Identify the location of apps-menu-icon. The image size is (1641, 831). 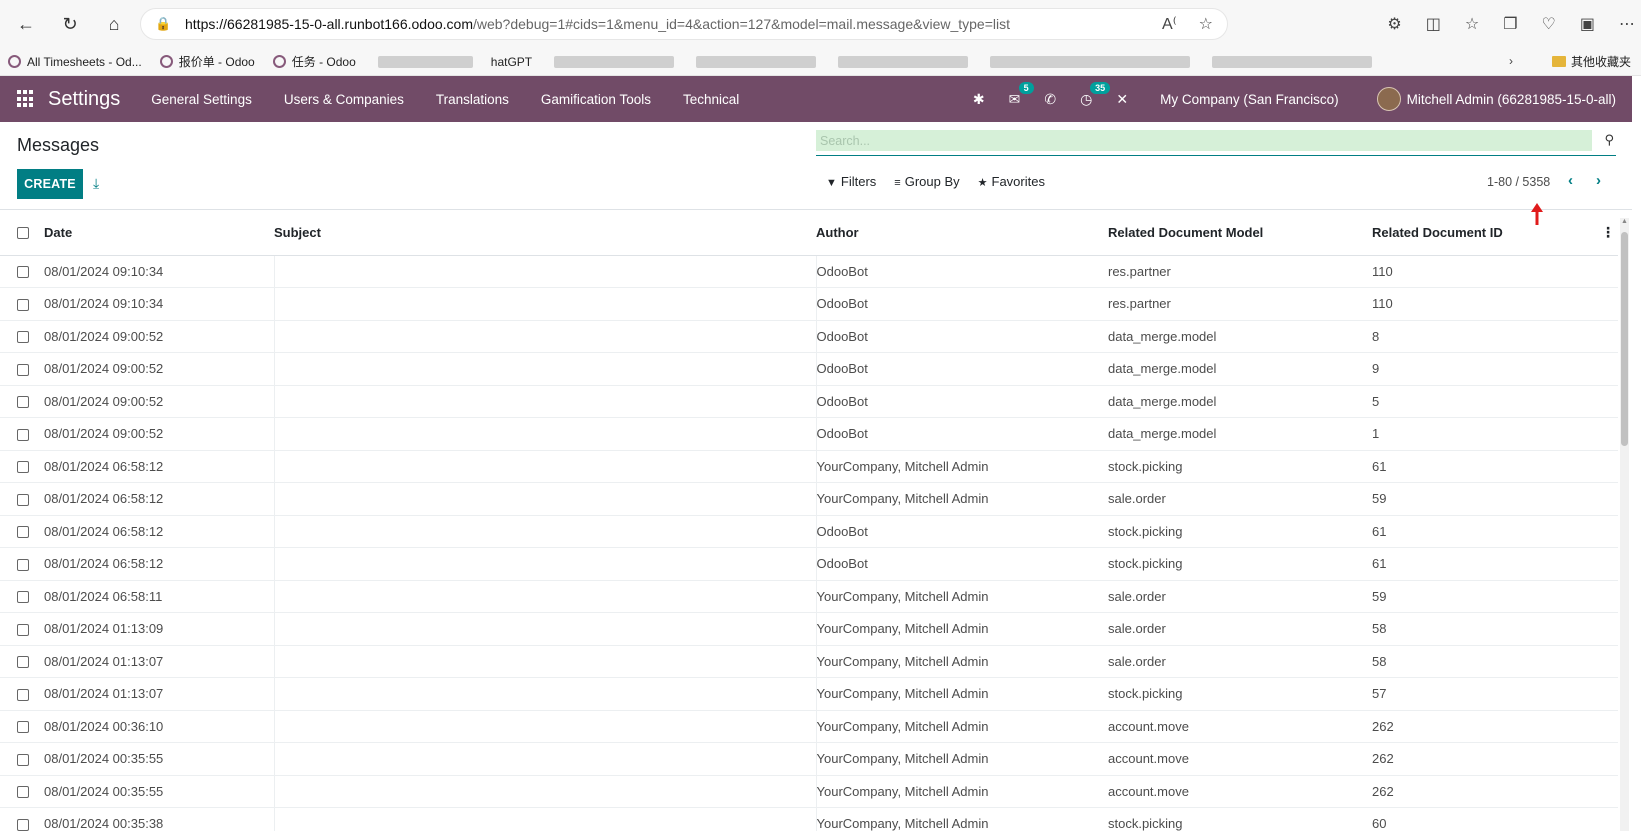
(26, 99).